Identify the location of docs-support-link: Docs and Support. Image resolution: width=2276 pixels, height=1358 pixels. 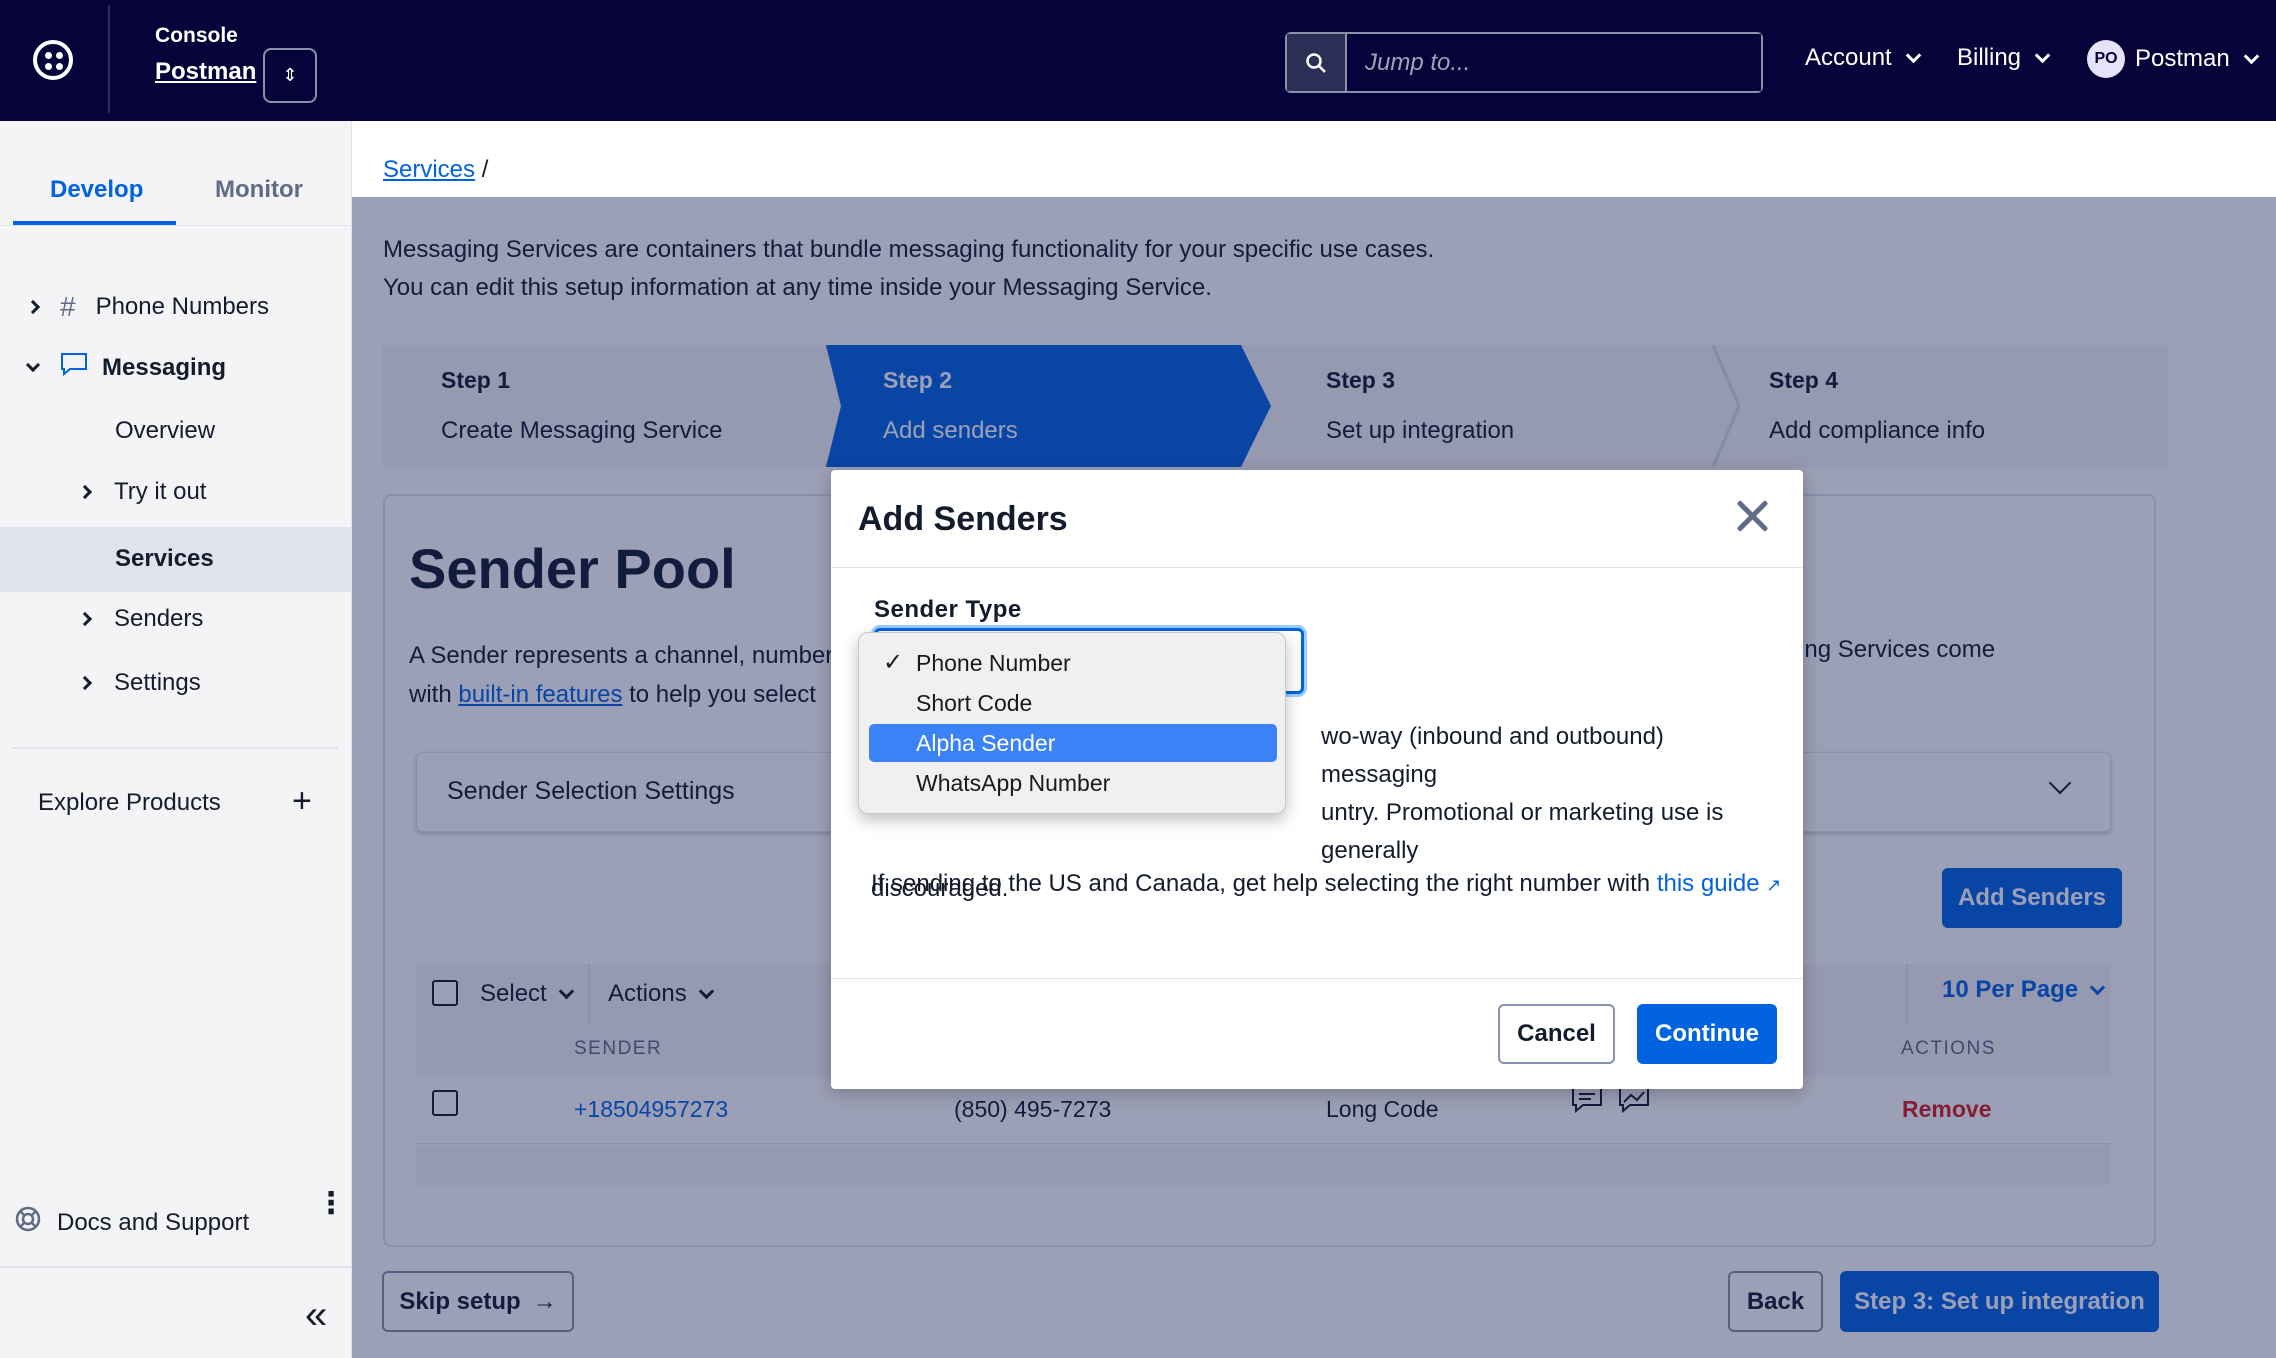
(131, 1222).